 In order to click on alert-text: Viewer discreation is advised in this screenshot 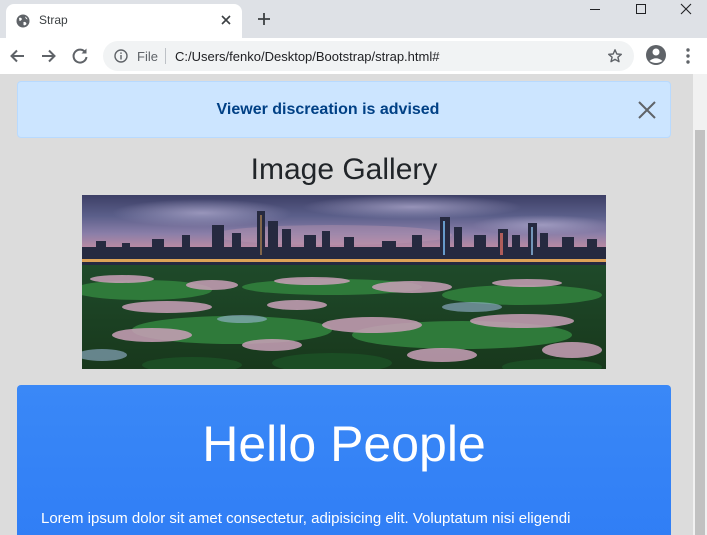, I will do `click(328, 109)`.